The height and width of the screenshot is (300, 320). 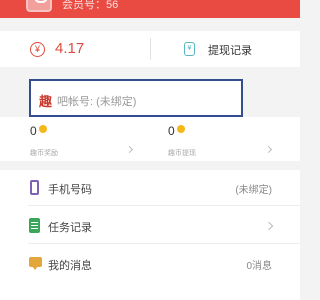 What do you see at coordinates (34, 187) in the screenshot?
I see `phone-icon` at bounding box center [34, 187].